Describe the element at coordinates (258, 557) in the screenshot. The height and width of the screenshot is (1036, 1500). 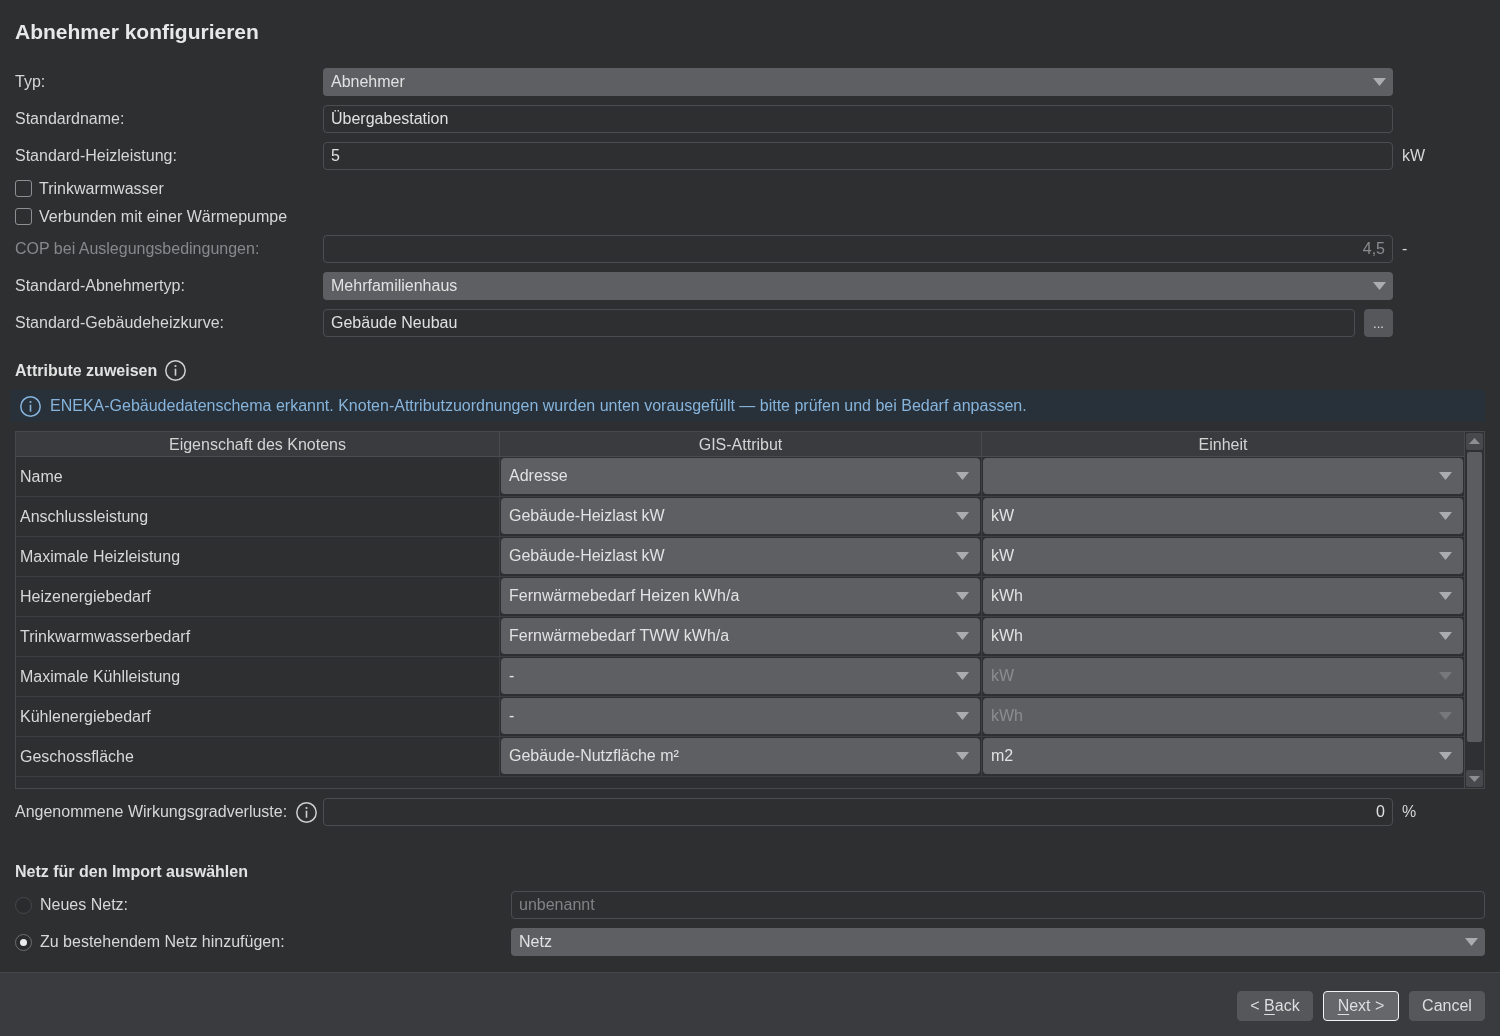
I see `table-cell: Maximale Heizleistung` at that location.